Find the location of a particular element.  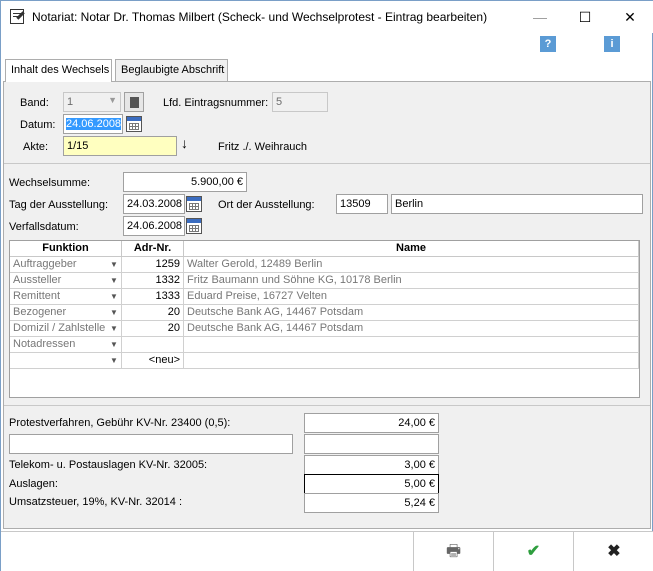

datum-label: Datum: is located at coordinates (38, 125).